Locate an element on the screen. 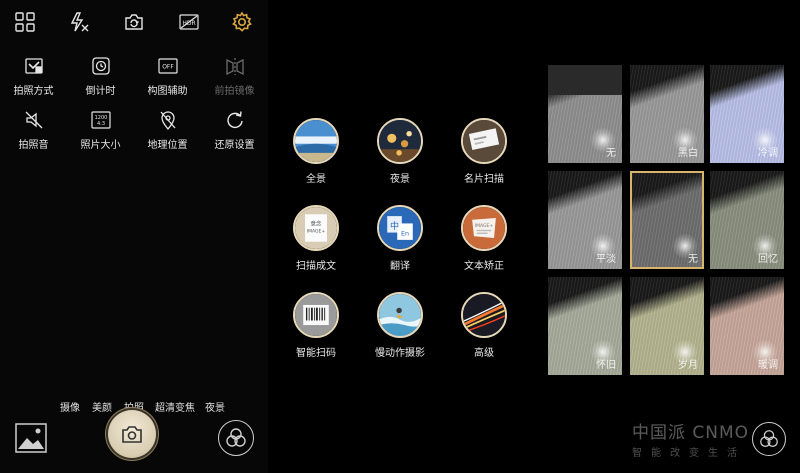 This screenshot has height=473, width=800. ratio-text: 4:3 is located at coordinates (100, 124).